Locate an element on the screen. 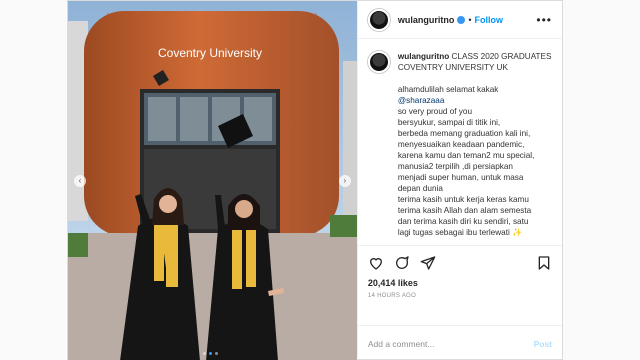 This screenshot has height=360, width=640. mention-link: @sharazaaa is located at coordinates (421, 100).